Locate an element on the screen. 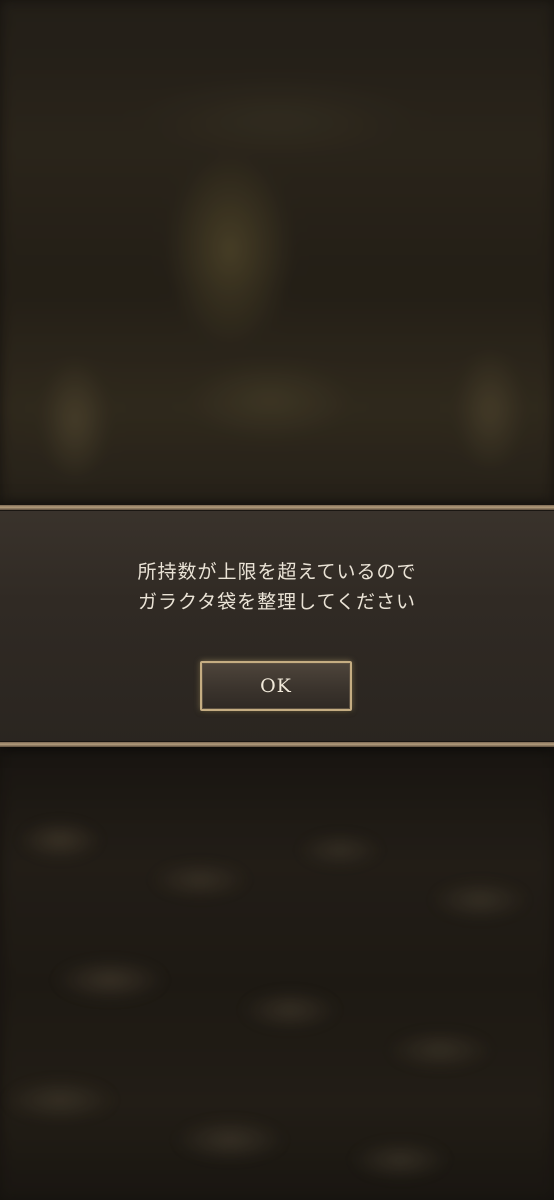  ok-button: OK is located at coordinates (276, 686).